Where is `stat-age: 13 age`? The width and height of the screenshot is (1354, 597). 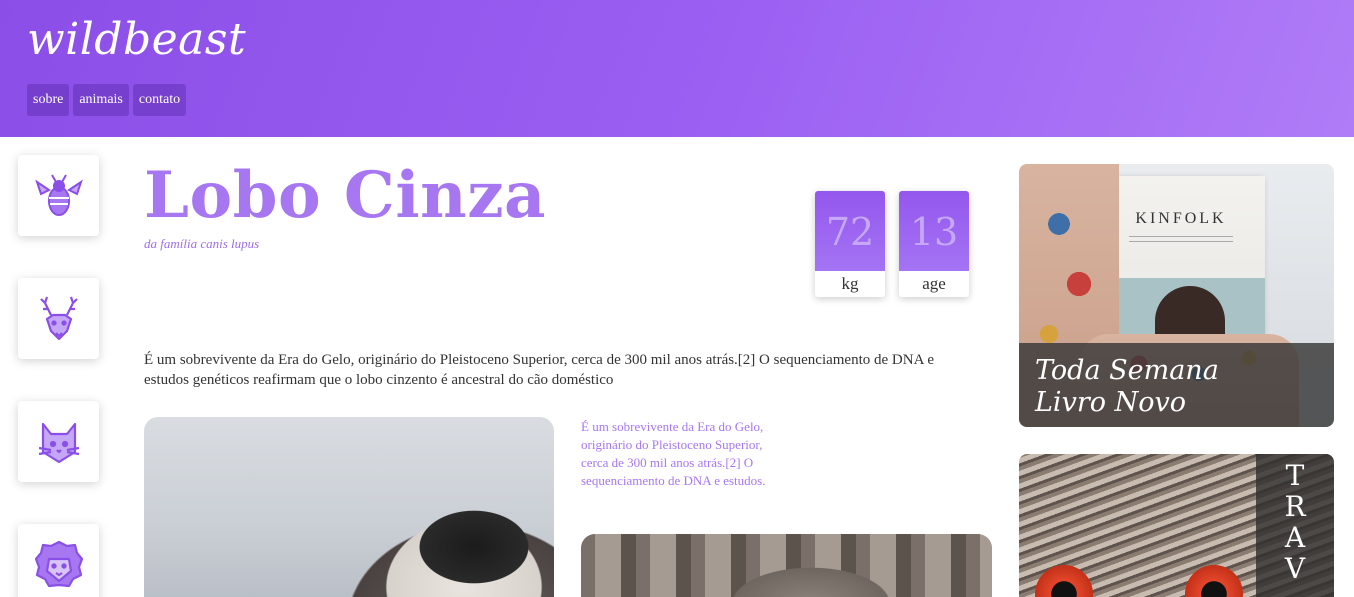 stat-age: 13 age is located at coordinates (934, 244).